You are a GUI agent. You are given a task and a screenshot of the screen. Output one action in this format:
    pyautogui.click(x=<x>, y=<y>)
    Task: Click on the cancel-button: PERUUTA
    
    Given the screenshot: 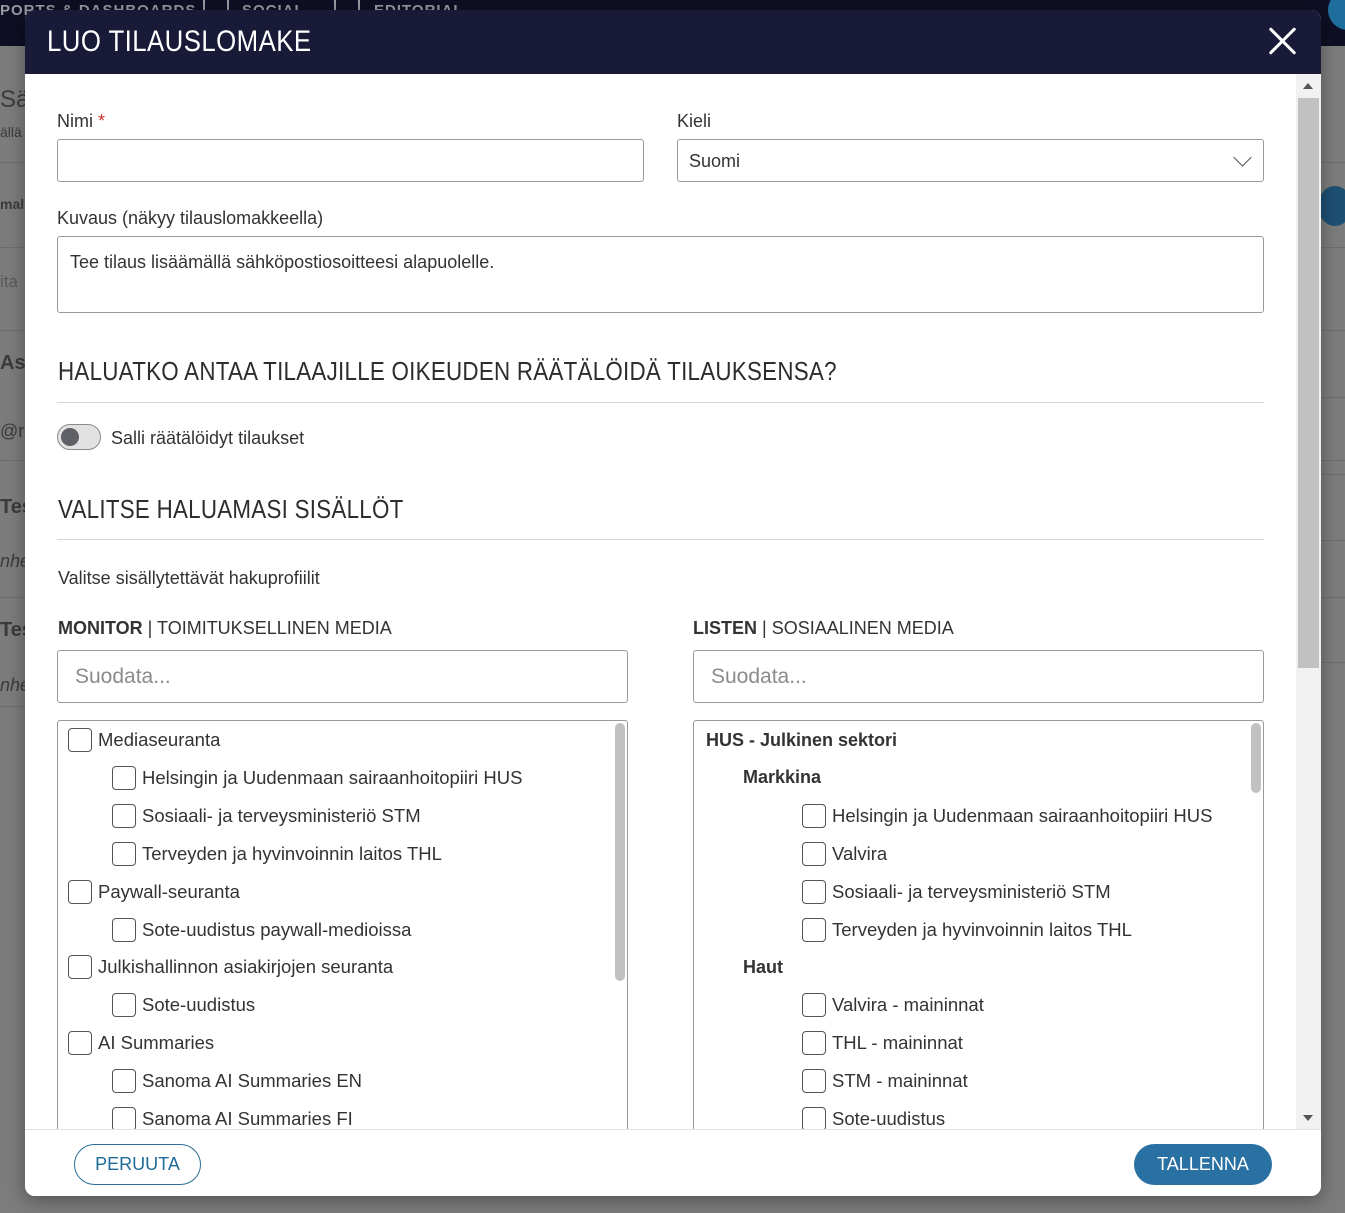 What is the action you would take?
    pyautogui.click(x=137, y=1164)
    